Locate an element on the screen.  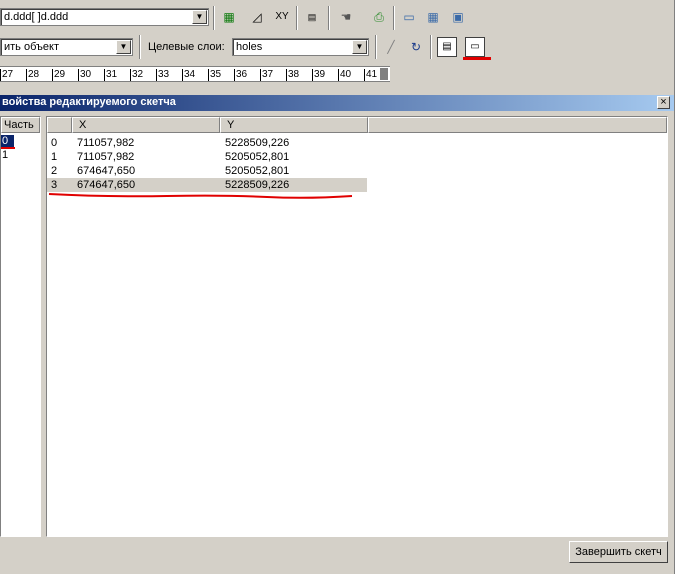
cell-index: 2 is located at coordinates (54, 171).